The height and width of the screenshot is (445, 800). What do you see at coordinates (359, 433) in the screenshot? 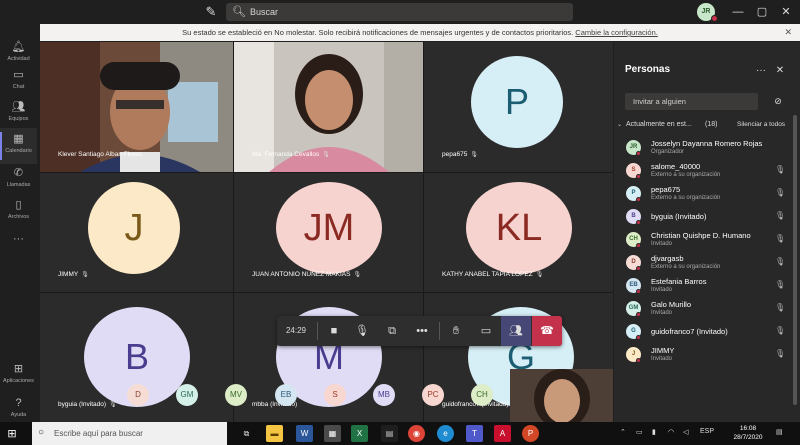
I see `excel-button: X` at bounding box center [359, 433].